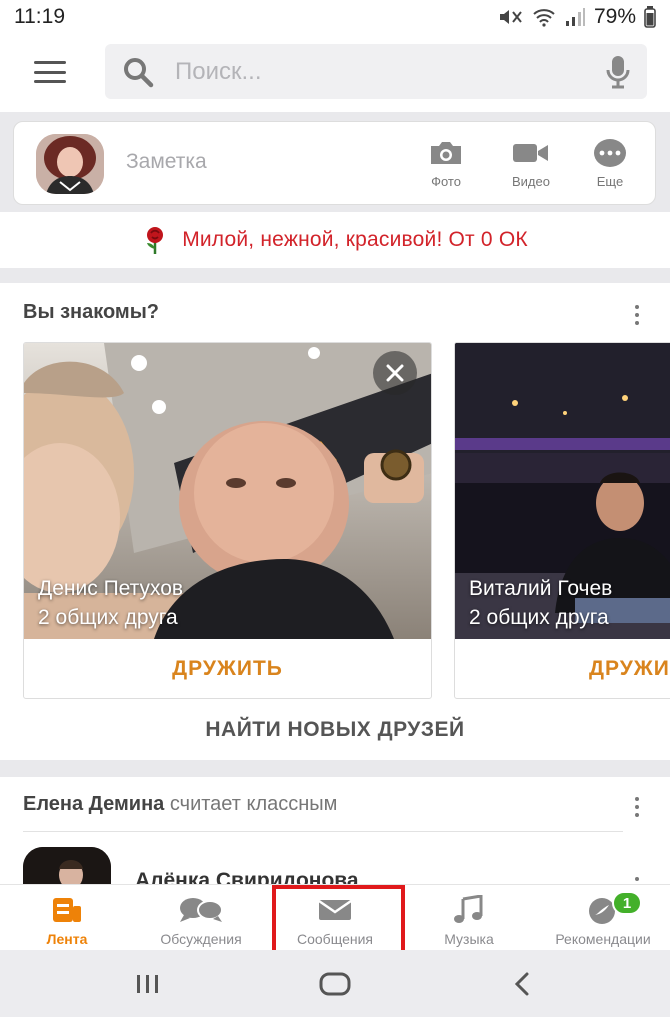 The image size is (670, 1017). Describe the element at coordinates (166, 162) in the screenshot. I see `note-field: Заметка` at that location.